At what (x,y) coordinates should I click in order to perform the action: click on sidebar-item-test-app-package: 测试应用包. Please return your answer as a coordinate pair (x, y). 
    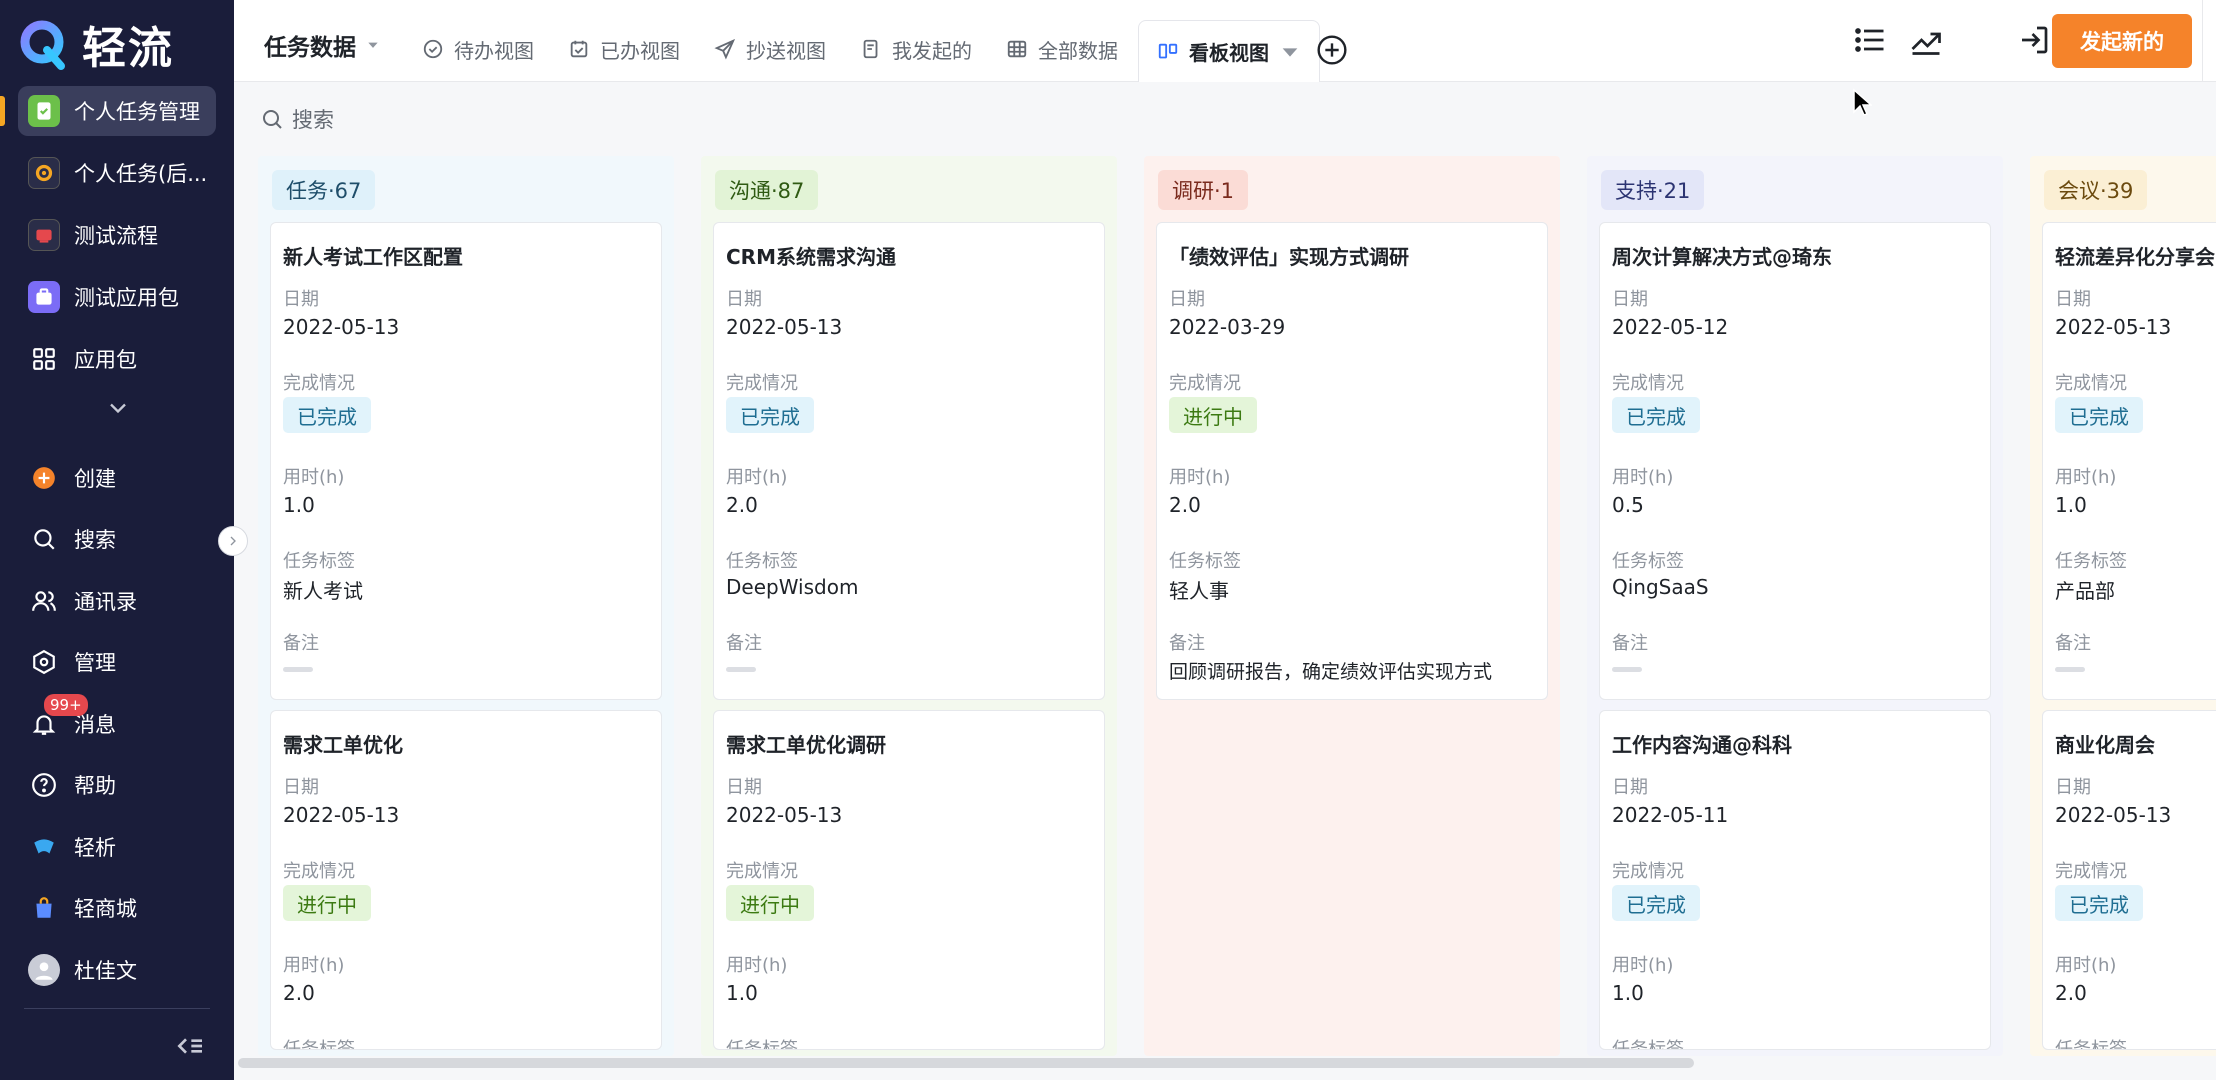
    Looking at the image, I should click on (117, 297).